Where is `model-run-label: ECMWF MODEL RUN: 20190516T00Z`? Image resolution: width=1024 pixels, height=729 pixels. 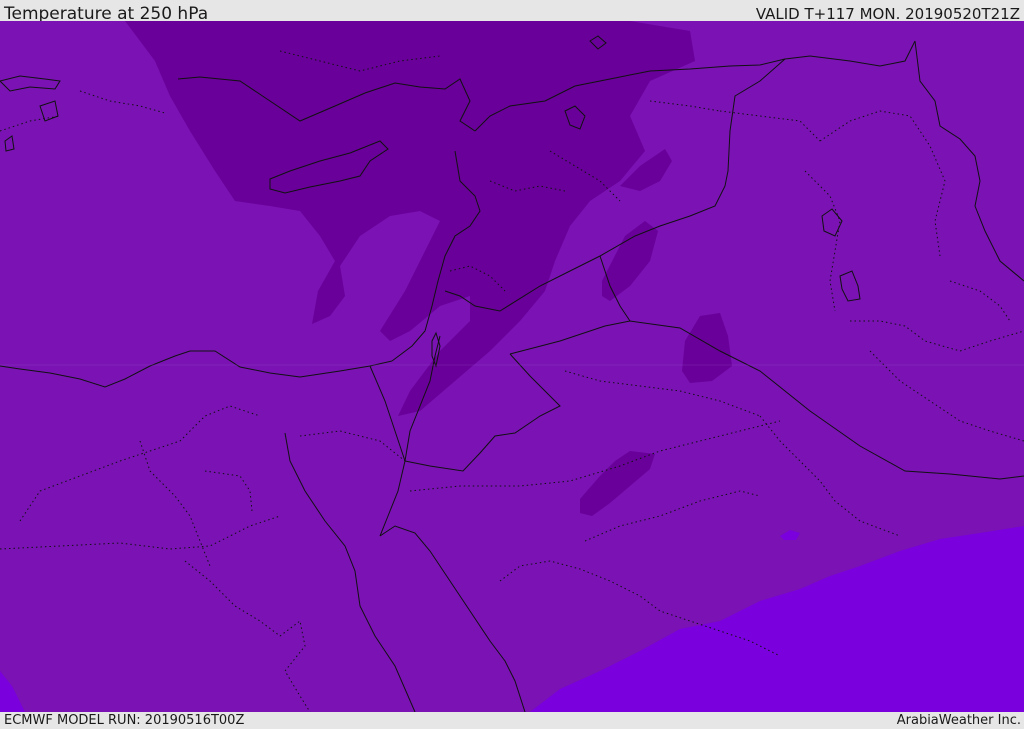 model-run-label: ECMWF MODEL RUN: 20190516T00Z is located at coordinates (124, 720).